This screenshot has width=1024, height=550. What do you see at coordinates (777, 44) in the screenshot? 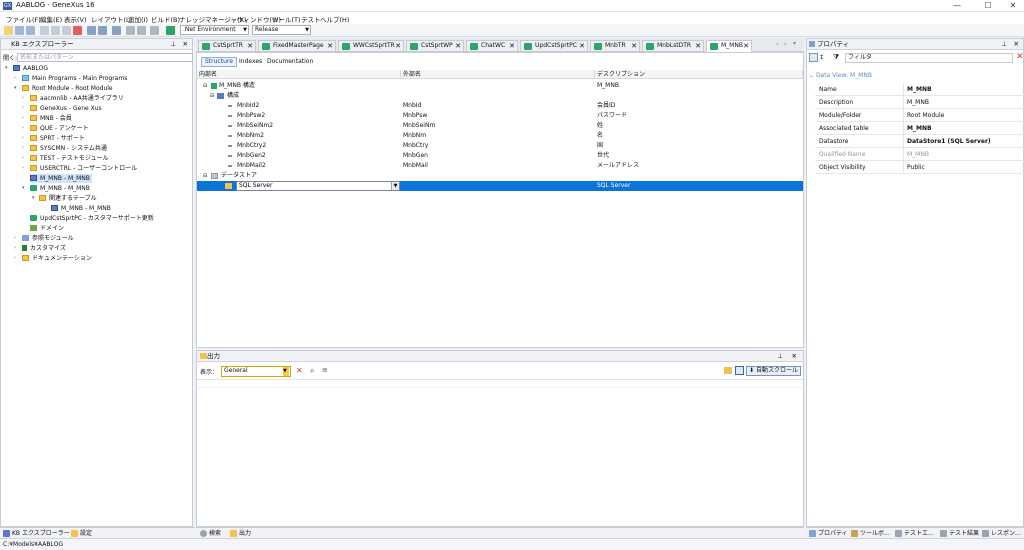
I see `tab-scroll-left-icon: ‹` at bounding box center [777, 44].